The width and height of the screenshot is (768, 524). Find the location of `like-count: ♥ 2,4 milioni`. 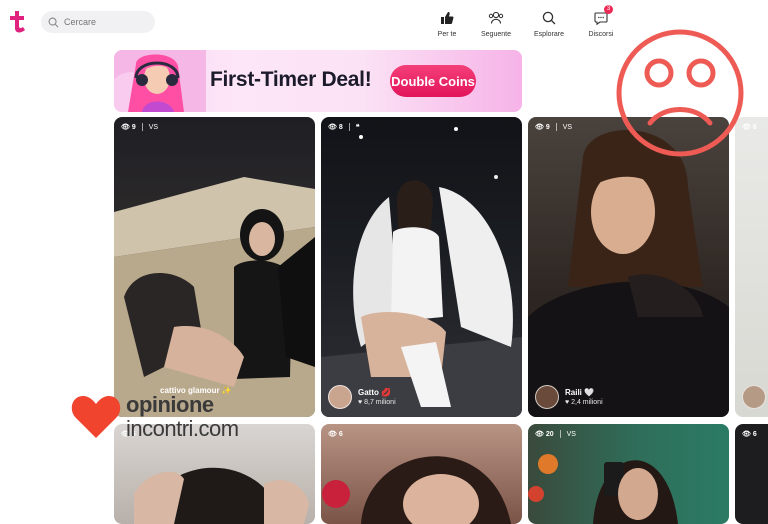

like-count: ♥ 2,4 milioni is located at coordinates (584, 402).